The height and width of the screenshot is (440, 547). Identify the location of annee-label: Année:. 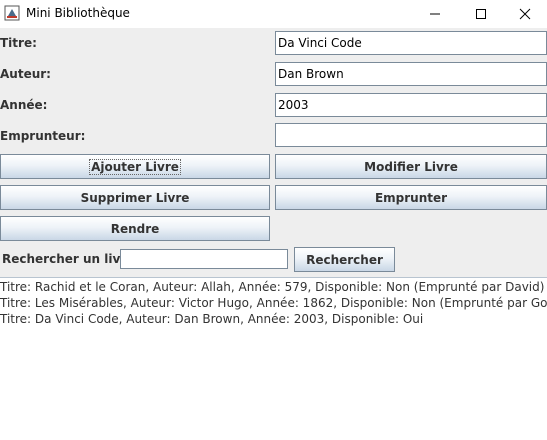
(24, 105).